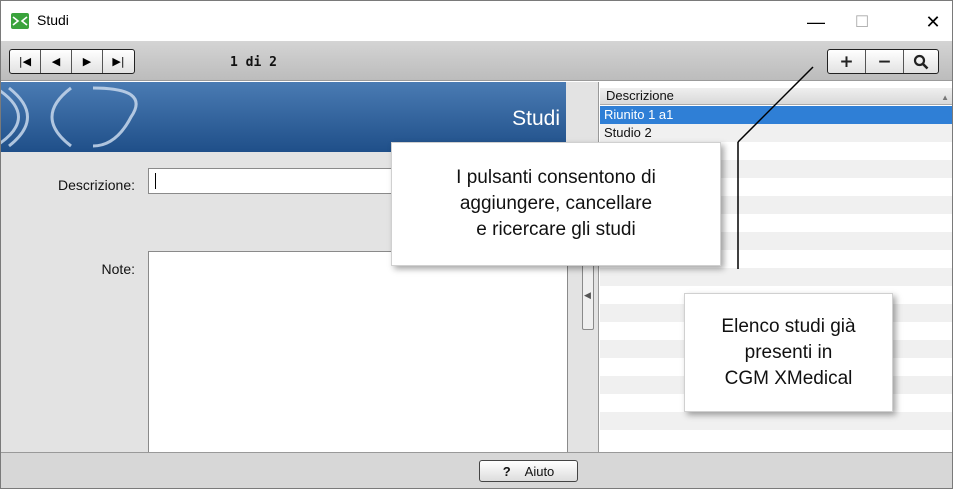 Image resolution: width=953 pixels, height=489 pixels. Describe the element at coordinates (847, 61) in the screenshot. I see `add-button: +` at that location.